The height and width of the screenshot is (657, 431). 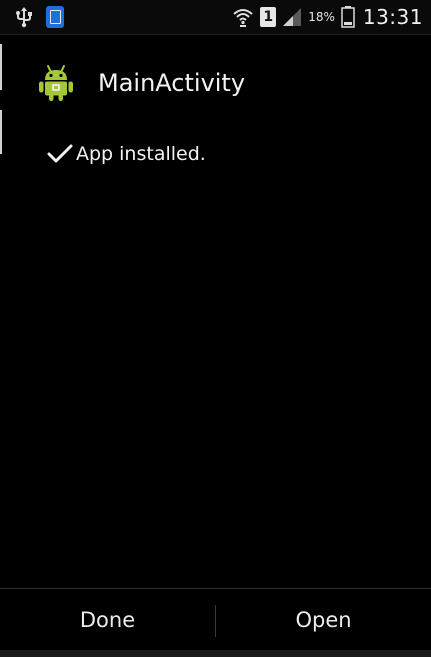 I want to click on status-bar-right: 1 18% 13:31, so click(x=327, y=17).